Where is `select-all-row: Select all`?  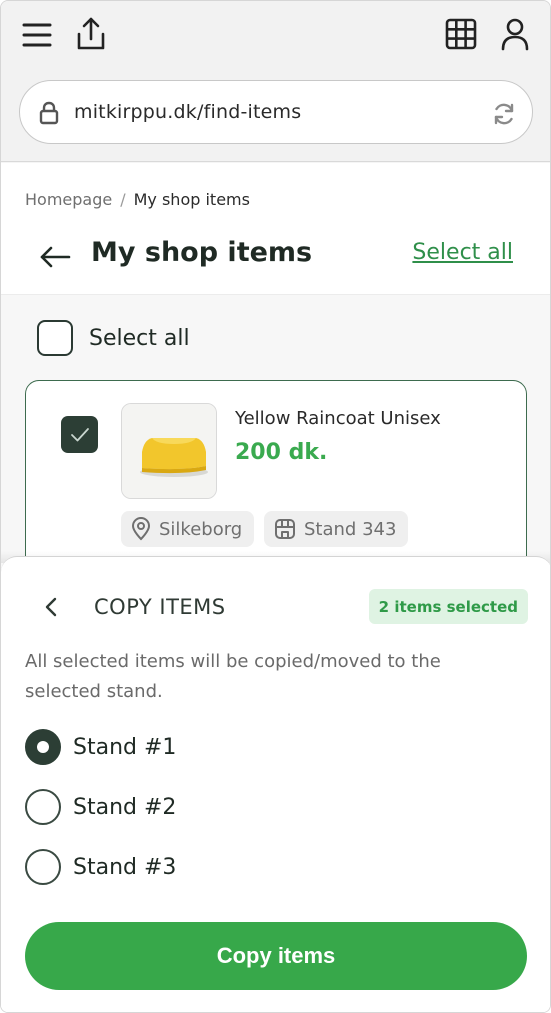
select-all-row: Select all is located at coordinates (113, 338).